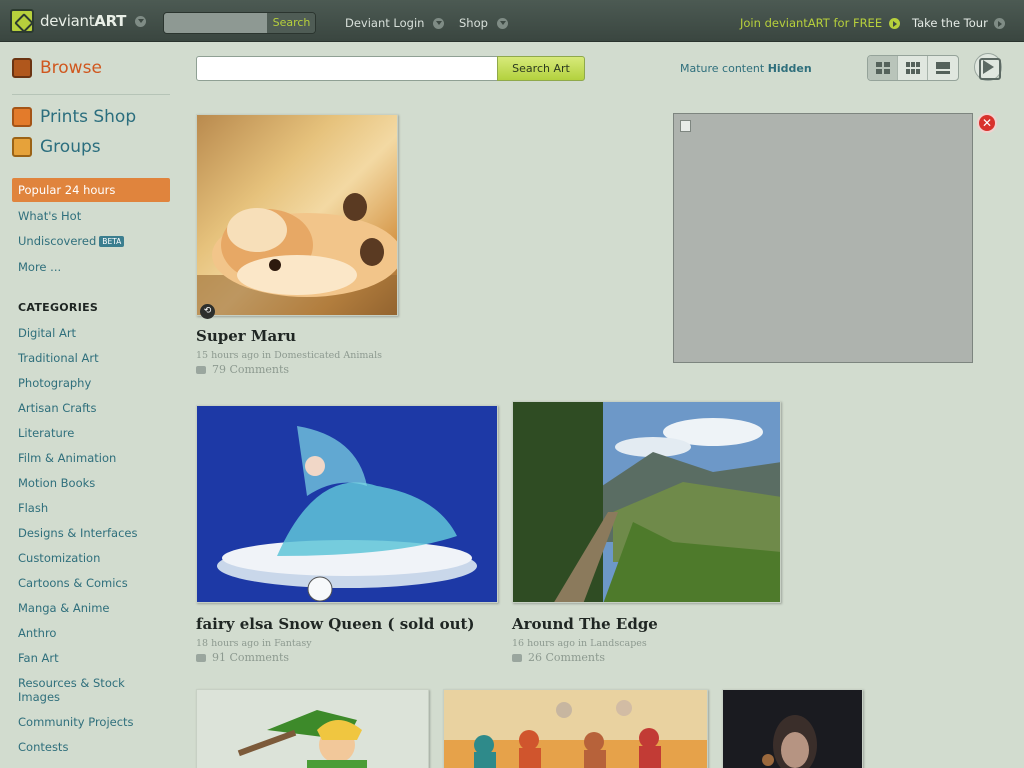 The height and width of the screenshot is (768, 1024). I want to click on view-large-grid-button, so click(883, 68).